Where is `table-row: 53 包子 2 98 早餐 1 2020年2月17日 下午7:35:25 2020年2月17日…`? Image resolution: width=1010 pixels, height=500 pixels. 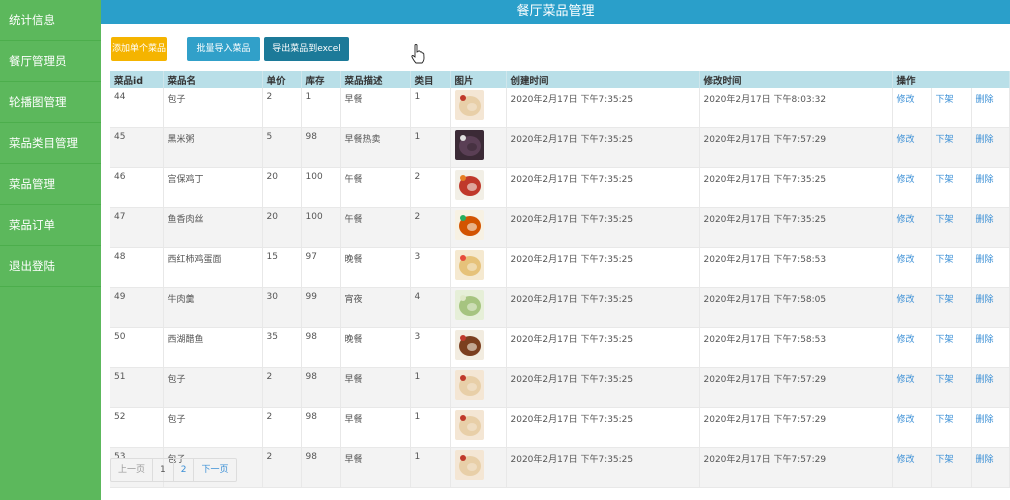
table-row: 53 包子 2 98 早餐 1 2020年2月17日 下午7:35:25 2020年2月17日… is located at coordinates (560, 467).